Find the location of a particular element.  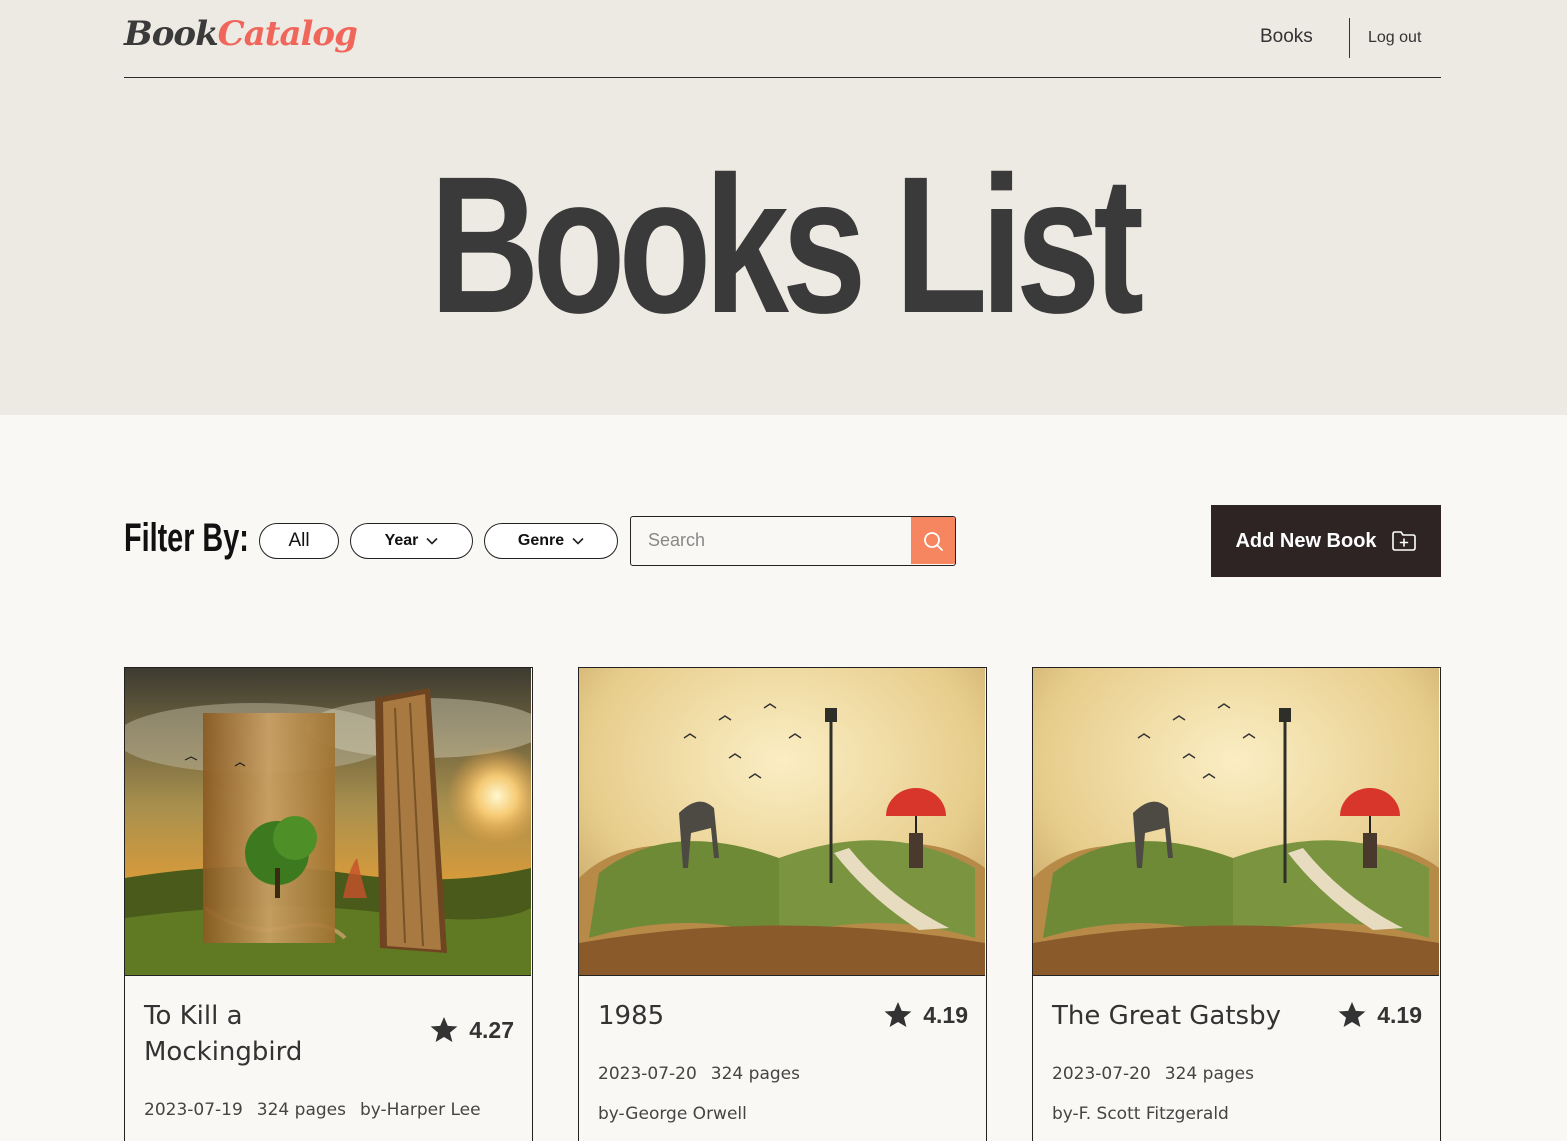

book-author-row: by-George Orwell is located at coordinates (672, 1114).